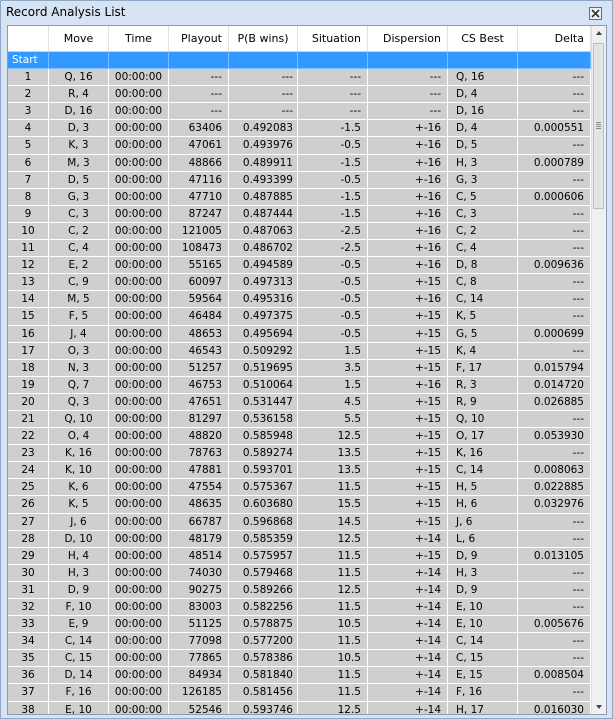 This screenshot has width=613, height=719. Describe the element at coordinates (299, 78) in the screenshot. I see `table-row: 1 Q, 16 00:00:00 --- --- --- --- Q, 16 ---` at that location.